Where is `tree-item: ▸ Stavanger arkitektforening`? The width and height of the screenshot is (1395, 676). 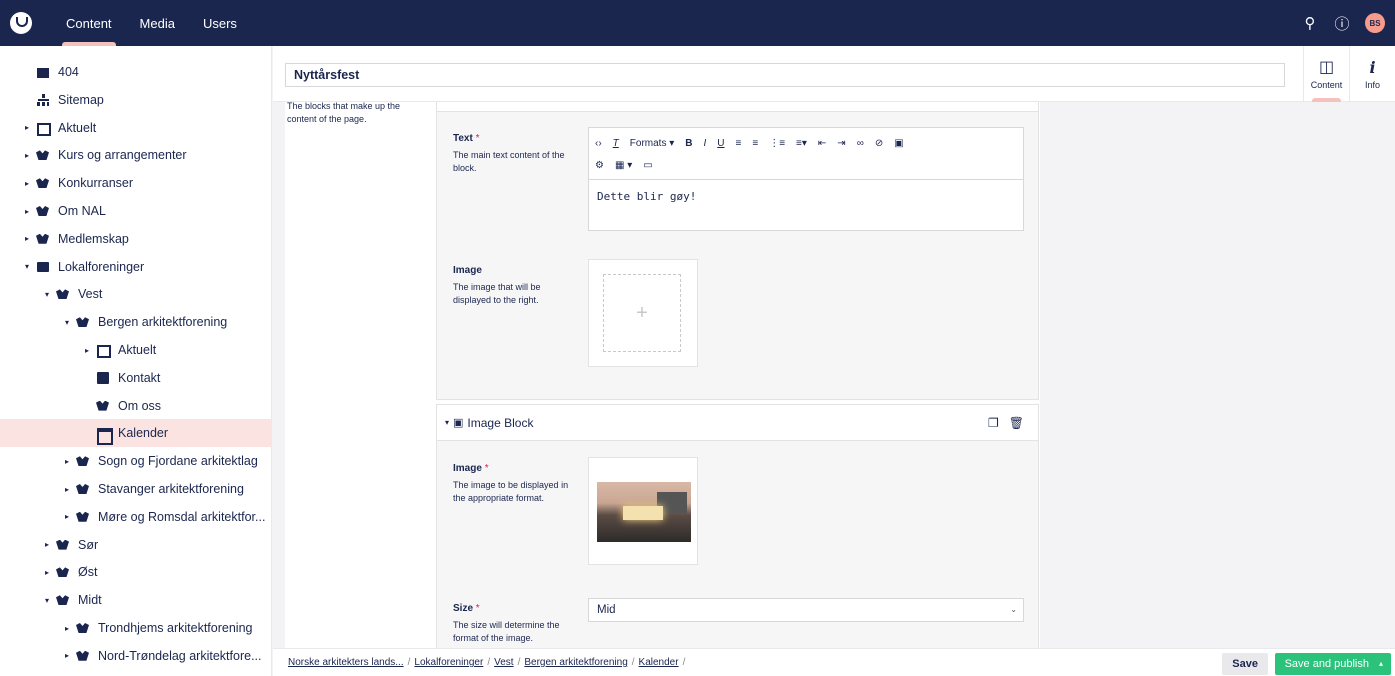
tree-item: ▸ Stavanger arkitektforening is located at coordinates (135, 489).